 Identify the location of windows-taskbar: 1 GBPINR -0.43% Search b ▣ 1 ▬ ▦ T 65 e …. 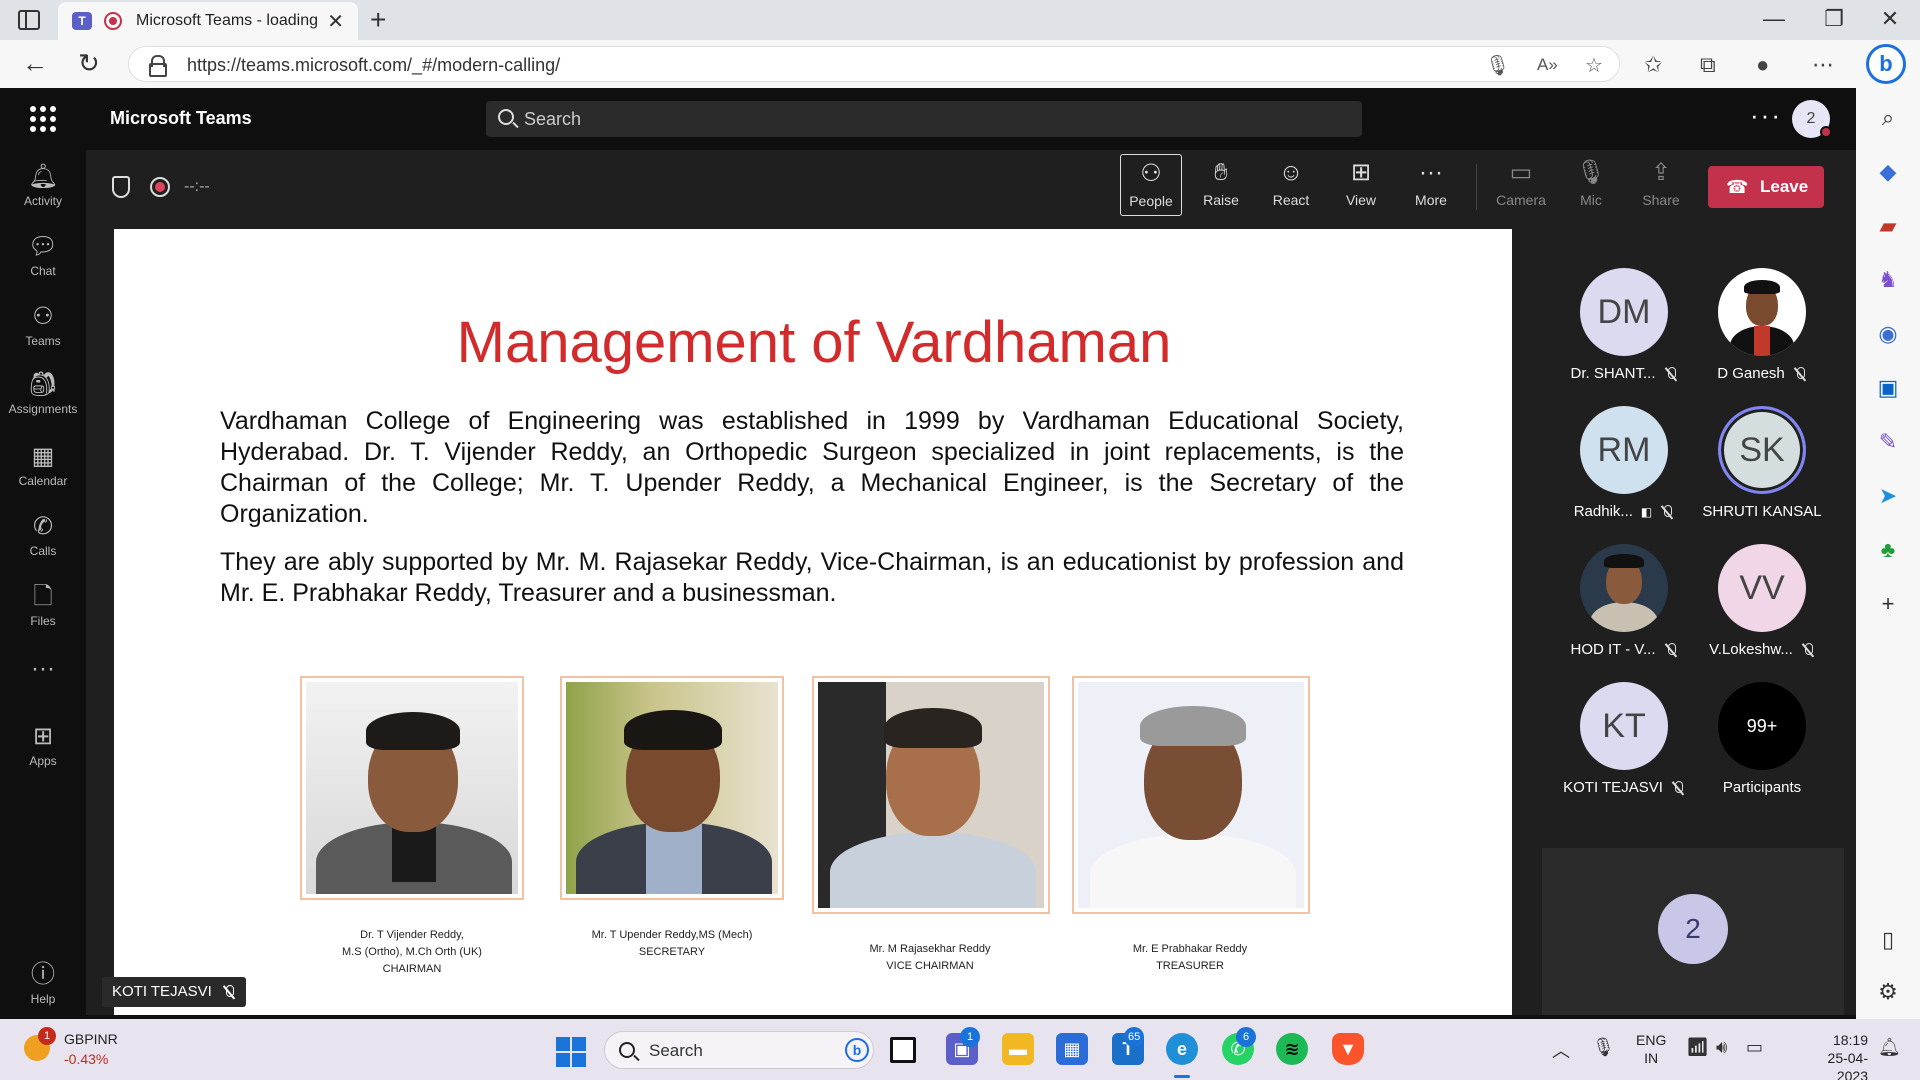
(960, 1049).